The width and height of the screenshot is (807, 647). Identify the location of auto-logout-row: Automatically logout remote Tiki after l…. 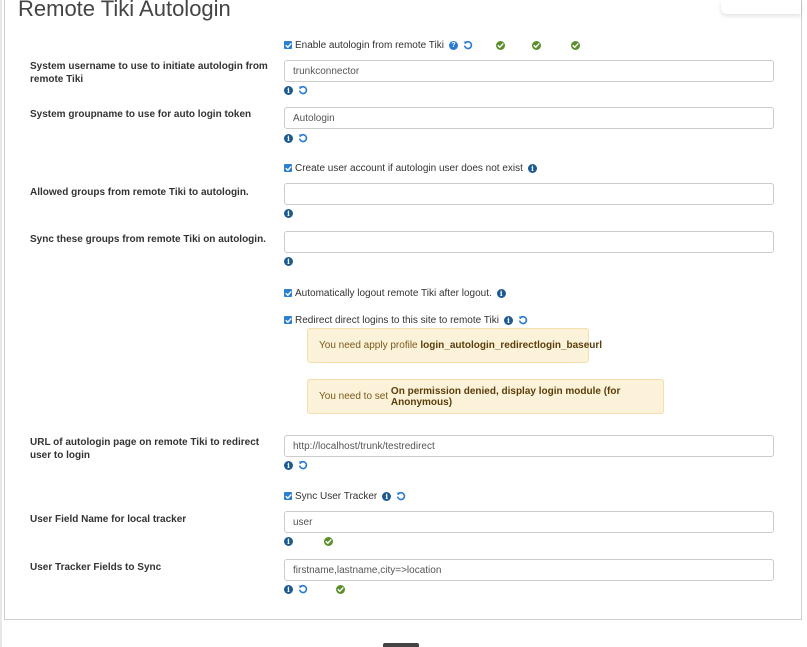
(395, 293).